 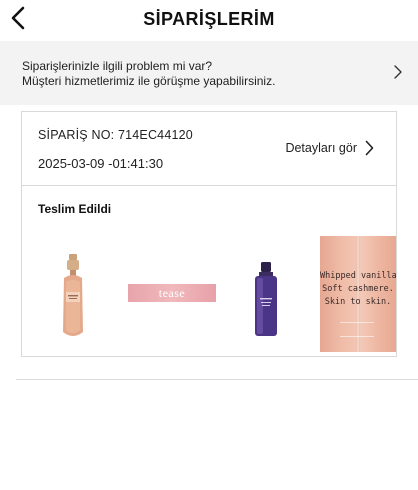 What do you see at coordinates (117, 66) in the screenshot?
I see `help-line-1: Siparişlerinizle ilgili problem mi var?` at bounding box center [117, 66].